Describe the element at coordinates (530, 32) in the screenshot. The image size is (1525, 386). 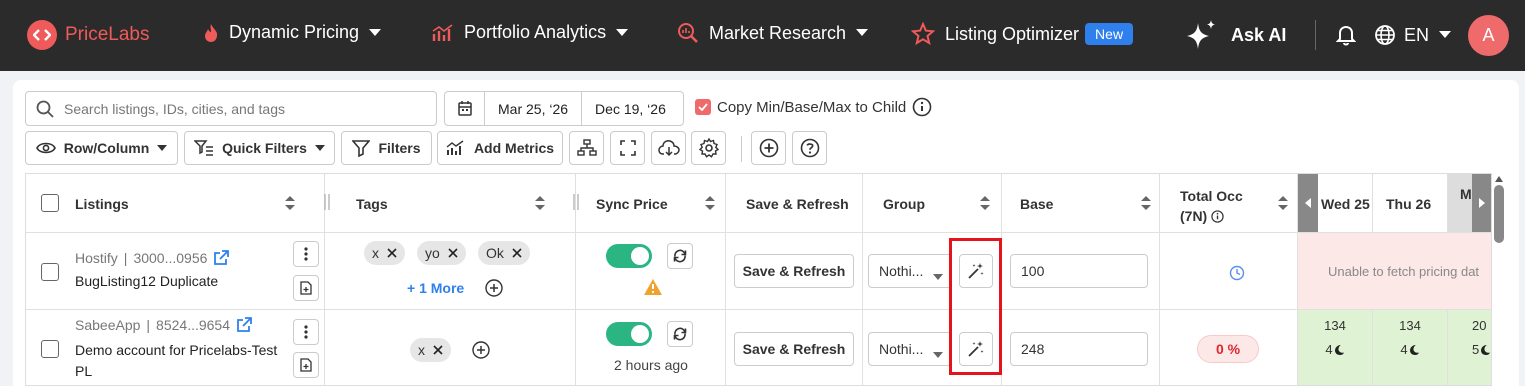
I see `nav-portfolio-analytics: Portfolio Analytics` at that location.